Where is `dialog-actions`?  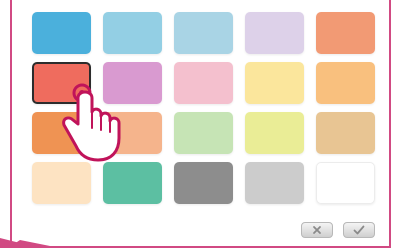
dialog-actions is located at coordinates (338, 230).